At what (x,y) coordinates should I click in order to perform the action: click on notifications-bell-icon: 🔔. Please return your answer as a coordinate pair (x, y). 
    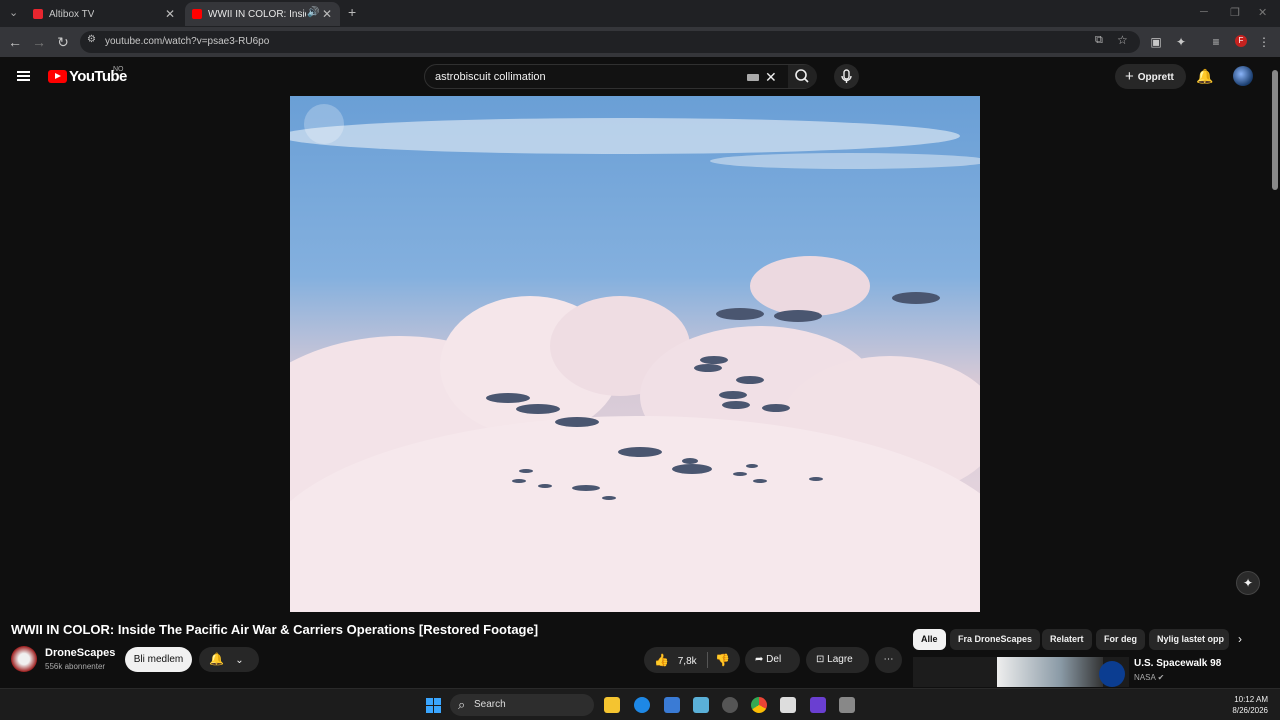
    Looking at the image, I should click on (1204, 76).